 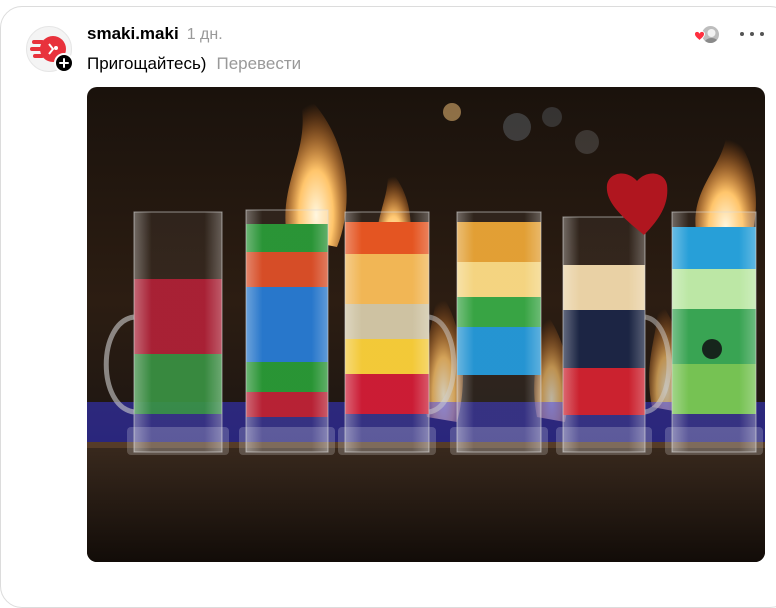 I want to click on username-link: smaki.maki, so click(x=133, y=34).